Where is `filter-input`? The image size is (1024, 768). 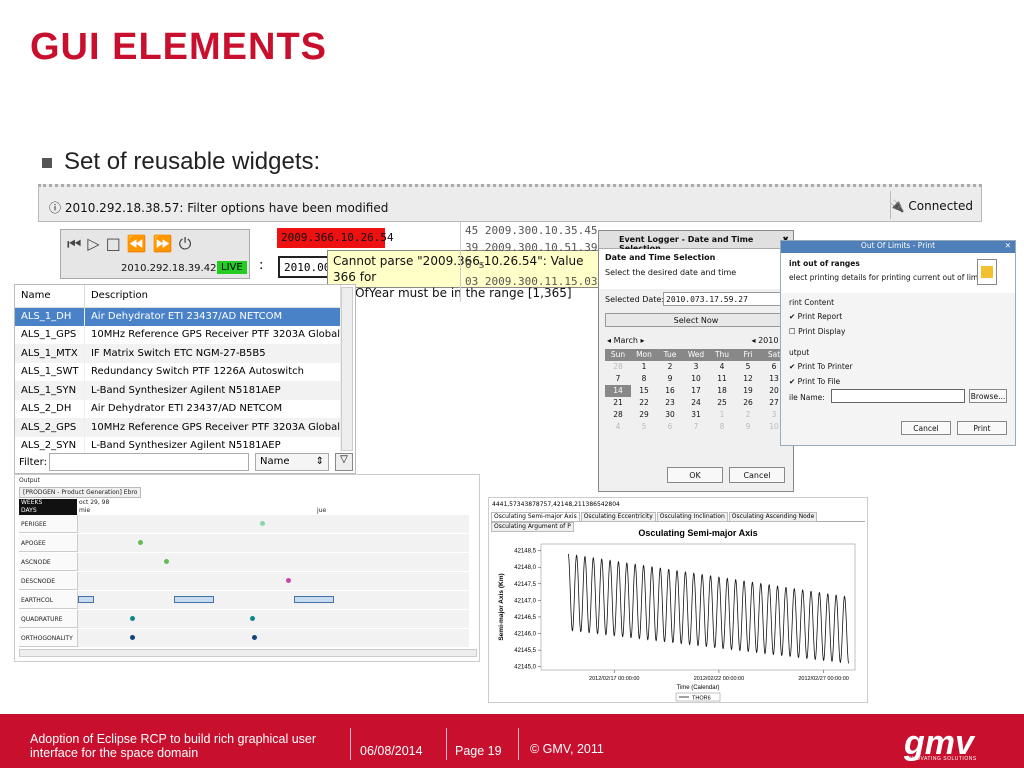
filter-input is located at coordinates (149, 462).